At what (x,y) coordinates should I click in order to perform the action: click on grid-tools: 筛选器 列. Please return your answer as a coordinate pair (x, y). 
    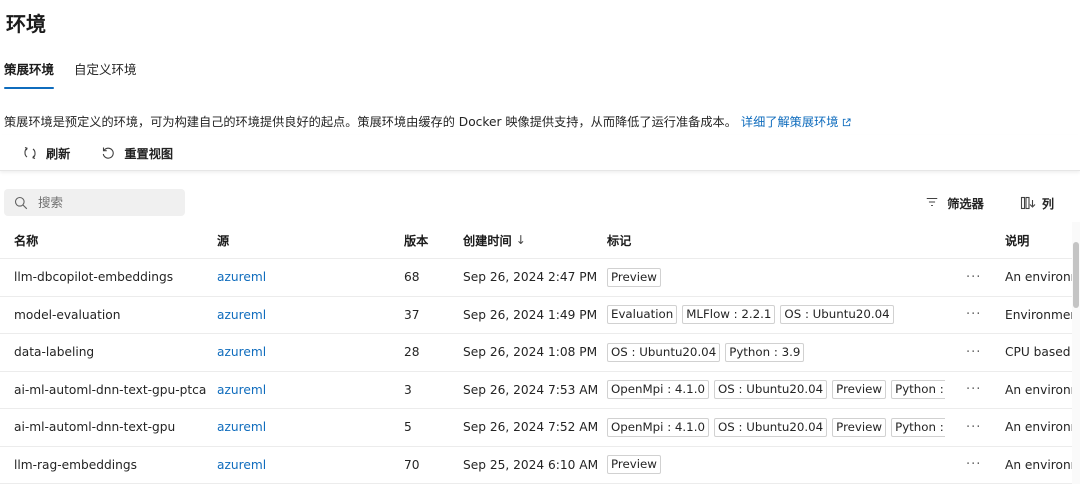
    Looking at the image, I should click on (971, 203).